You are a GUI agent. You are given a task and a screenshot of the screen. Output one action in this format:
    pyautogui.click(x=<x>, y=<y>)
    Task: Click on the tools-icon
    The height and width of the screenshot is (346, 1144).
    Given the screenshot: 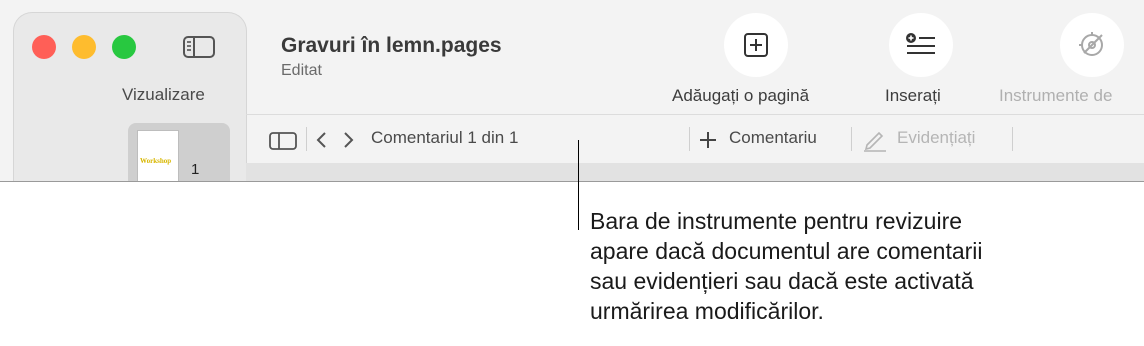 What is the action you would take?
    pyautogui.click(x=1091, y=44)
    